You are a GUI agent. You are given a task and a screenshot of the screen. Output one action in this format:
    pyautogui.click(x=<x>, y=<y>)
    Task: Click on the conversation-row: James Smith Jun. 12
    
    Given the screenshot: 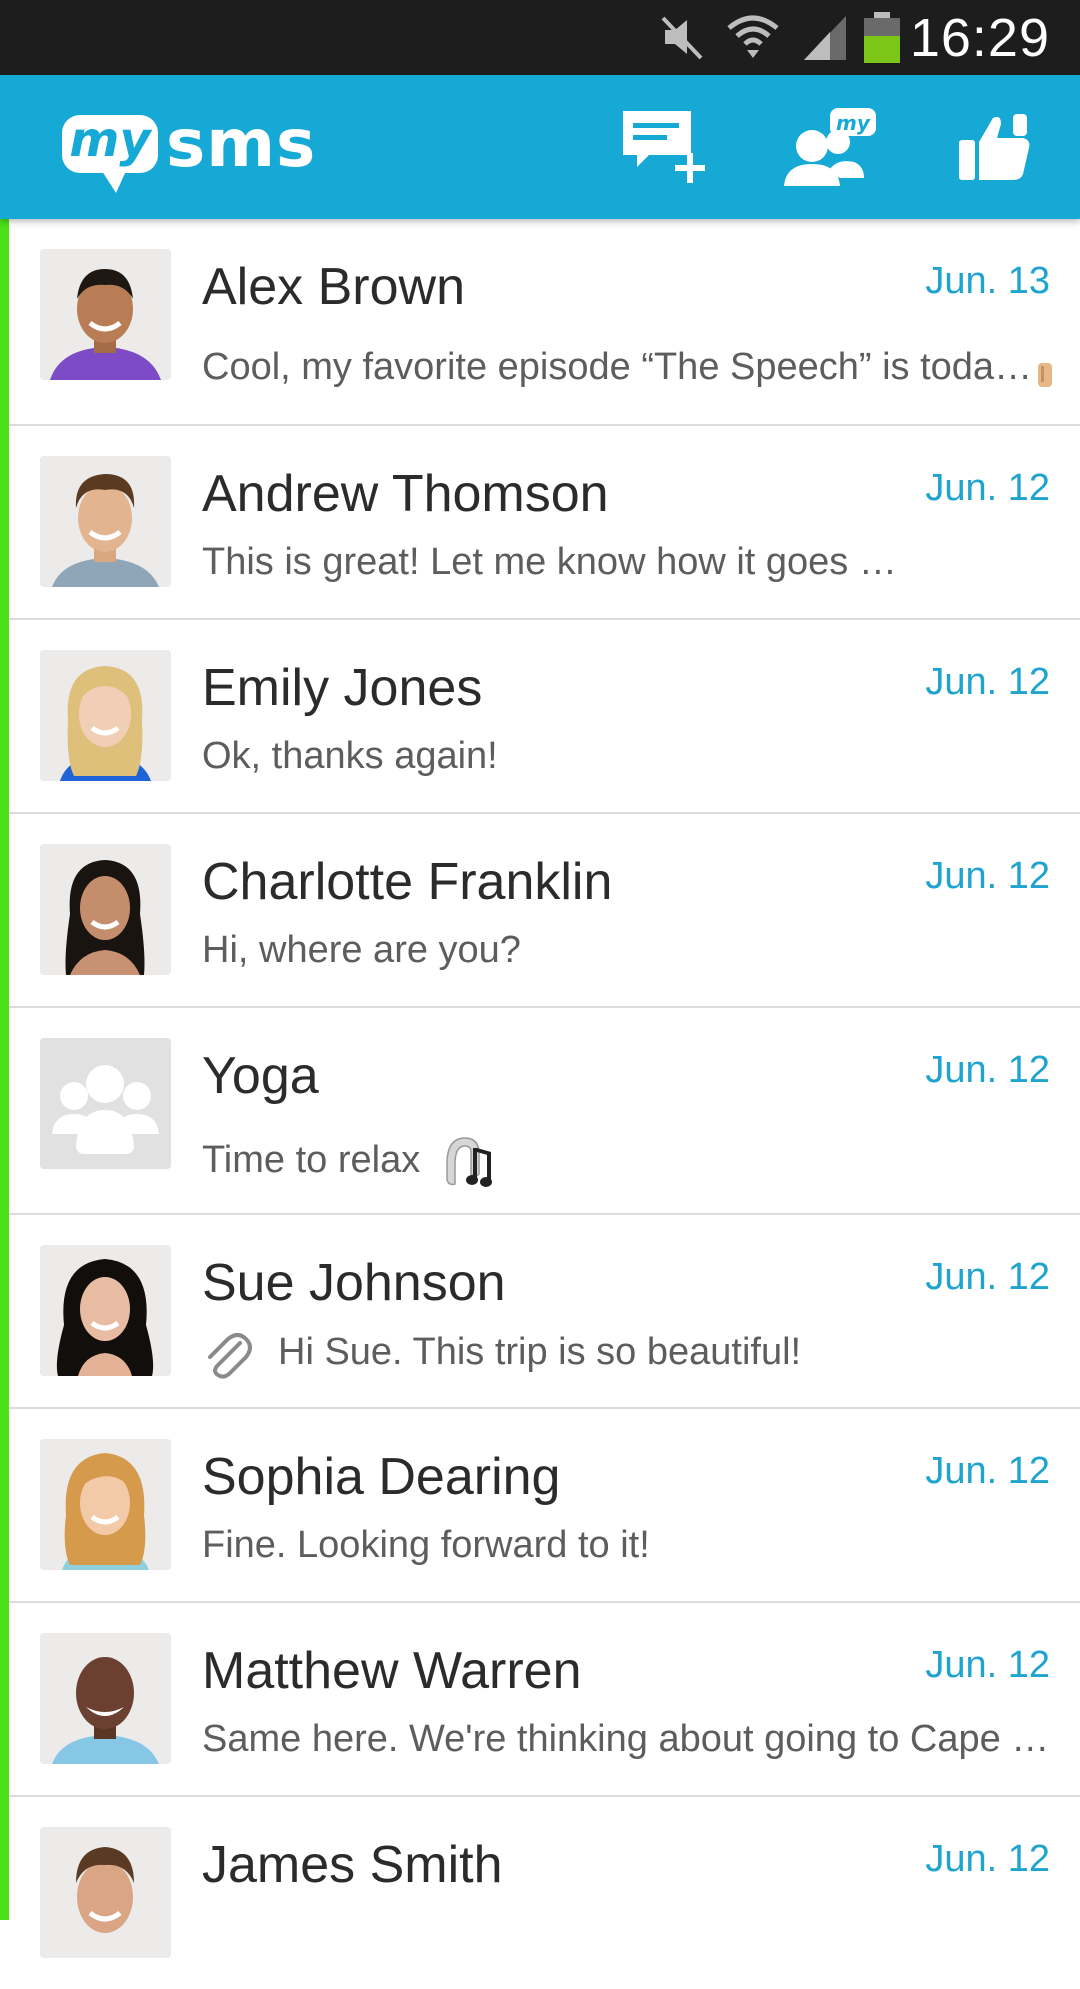 What is the action you would take?
    pyautogui.click(x=544, y=1893)
    